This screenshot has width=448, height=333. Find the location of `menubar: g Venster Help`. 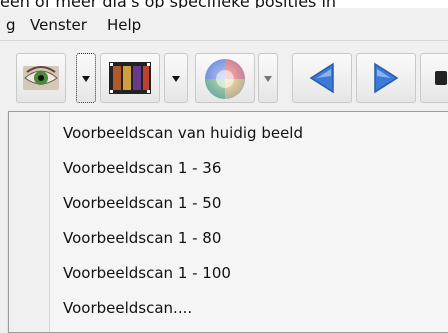

menubar: g Venster Help is located at coordinates (224, 24).